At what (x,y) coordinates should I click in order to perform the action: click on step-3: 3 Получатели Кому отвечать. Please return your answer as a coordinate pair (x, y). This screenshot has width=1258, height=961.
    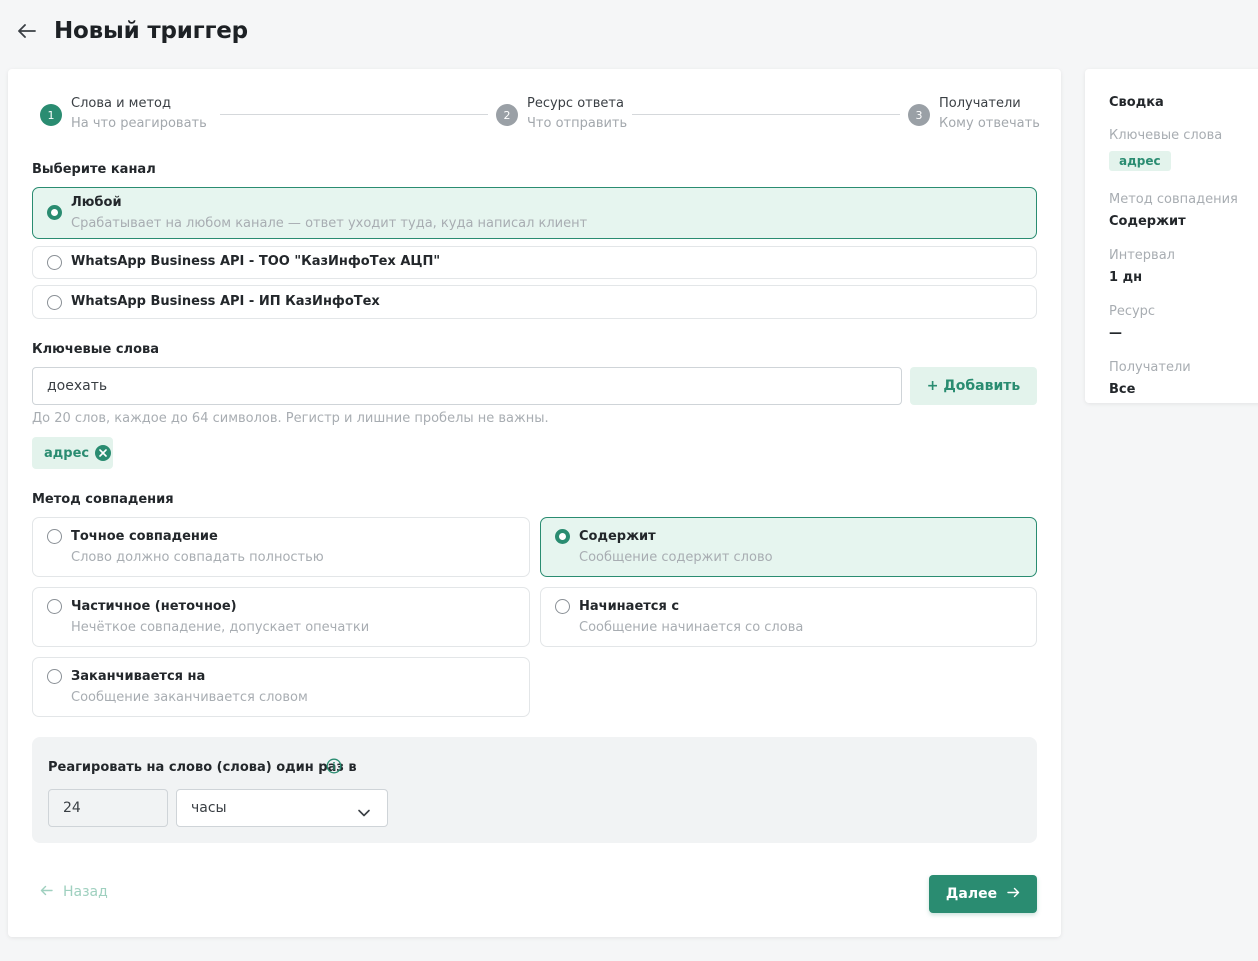
    Looking at the image, I should click on (974, 114).